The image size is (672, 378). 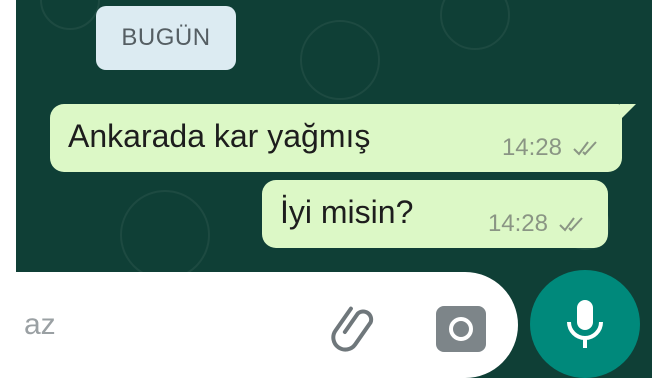 I want to click on message-bubble: İyi misin? 14:28, so click(x=435, y=214).